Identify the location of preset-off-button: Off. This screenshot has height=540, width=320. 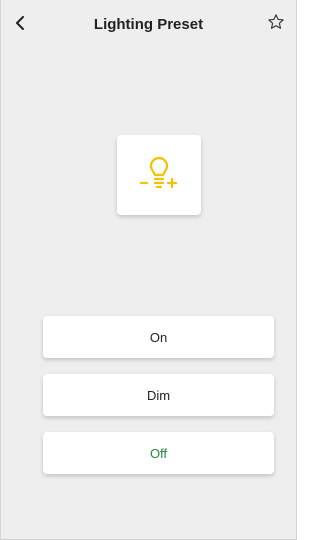
(158, 453).